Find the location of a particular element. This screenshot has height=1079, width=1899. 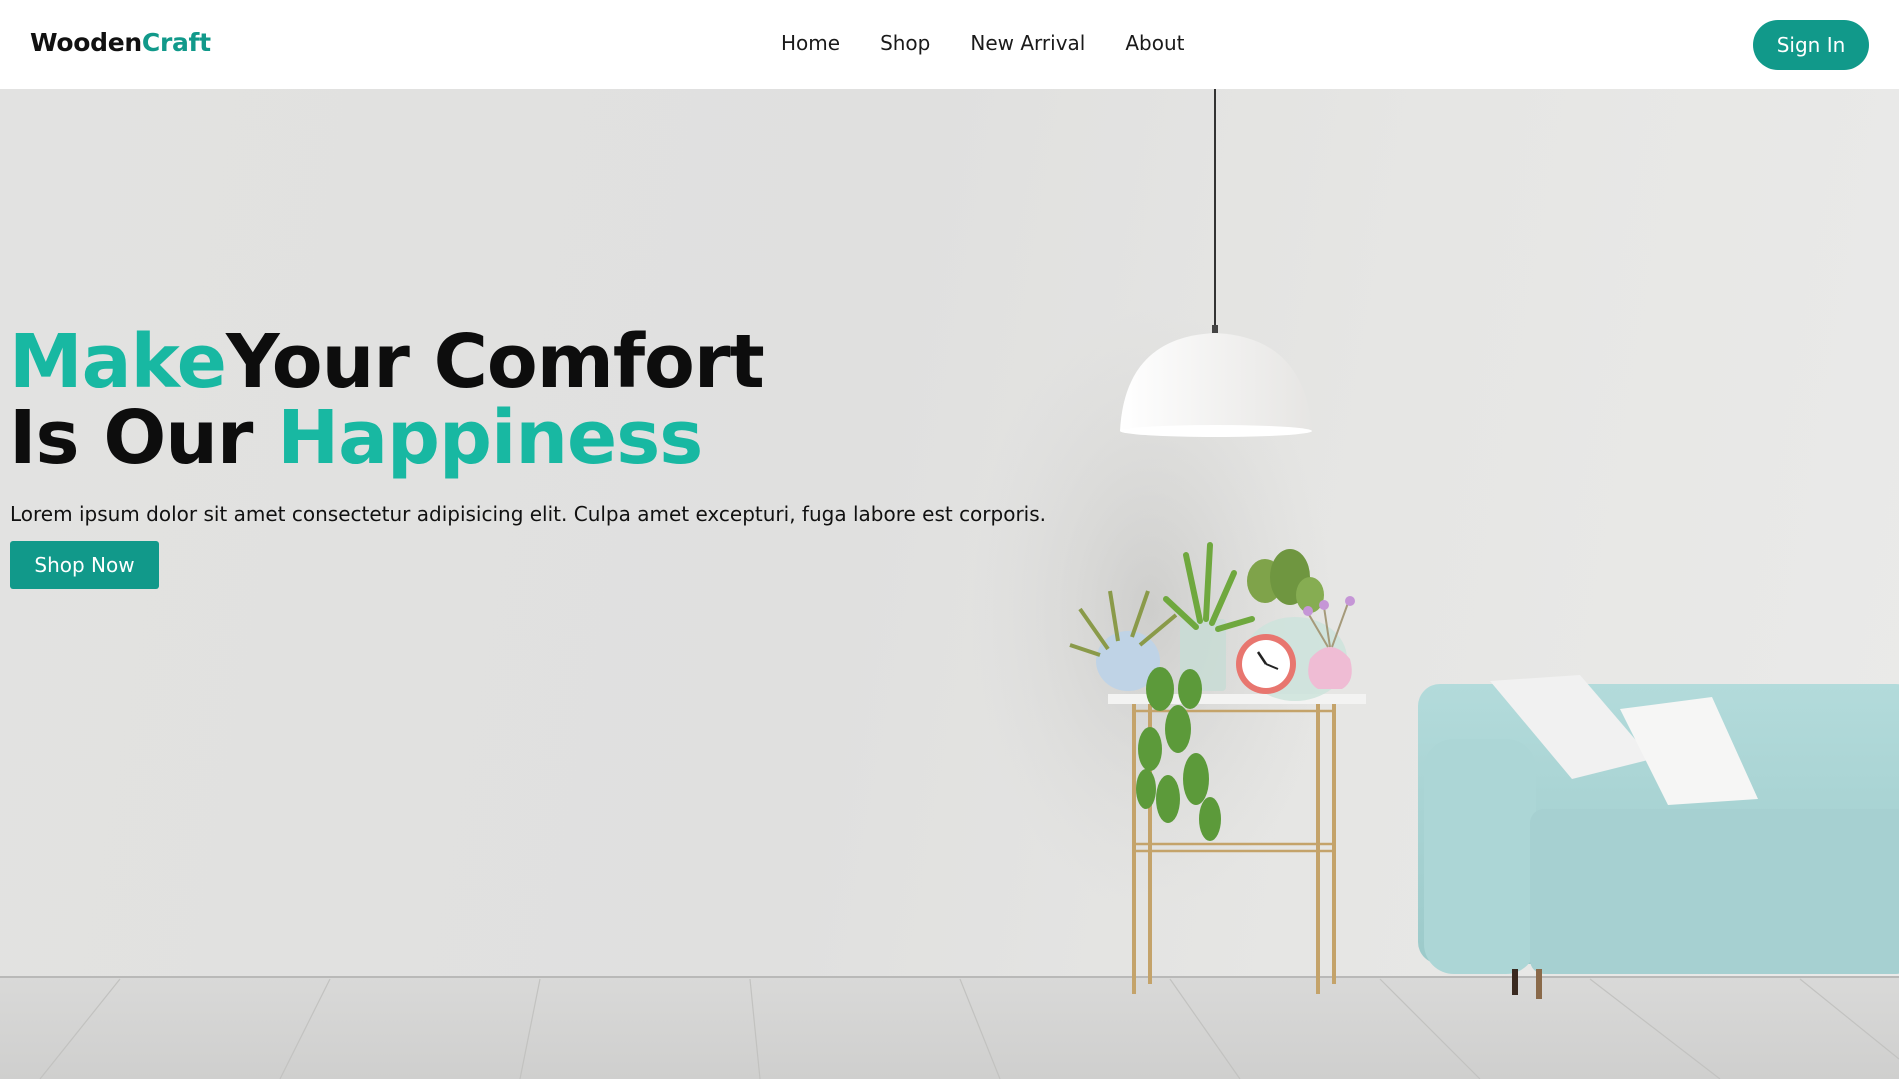

nav-link-shop: Shop is located at coordinates (905, 43).